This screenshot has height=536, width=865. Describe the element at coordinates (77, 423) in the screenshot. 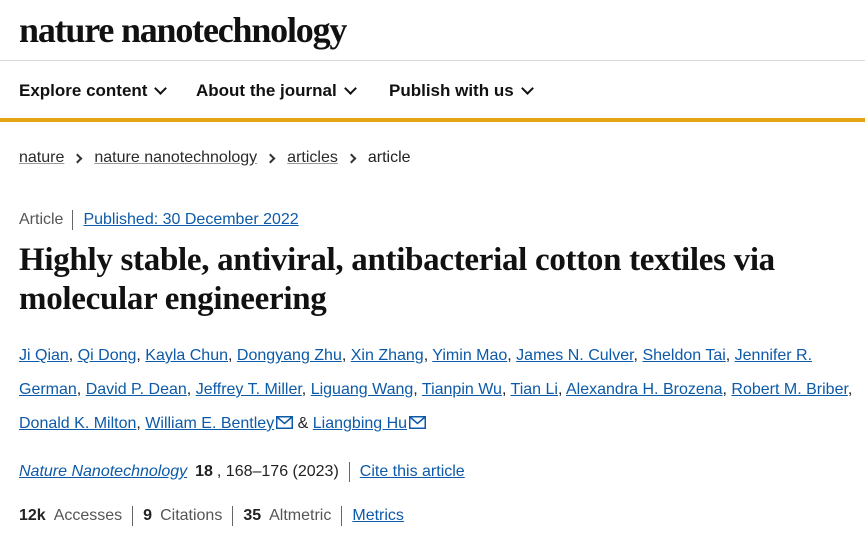

I see `author-link: Donald K. Milton` at that location.